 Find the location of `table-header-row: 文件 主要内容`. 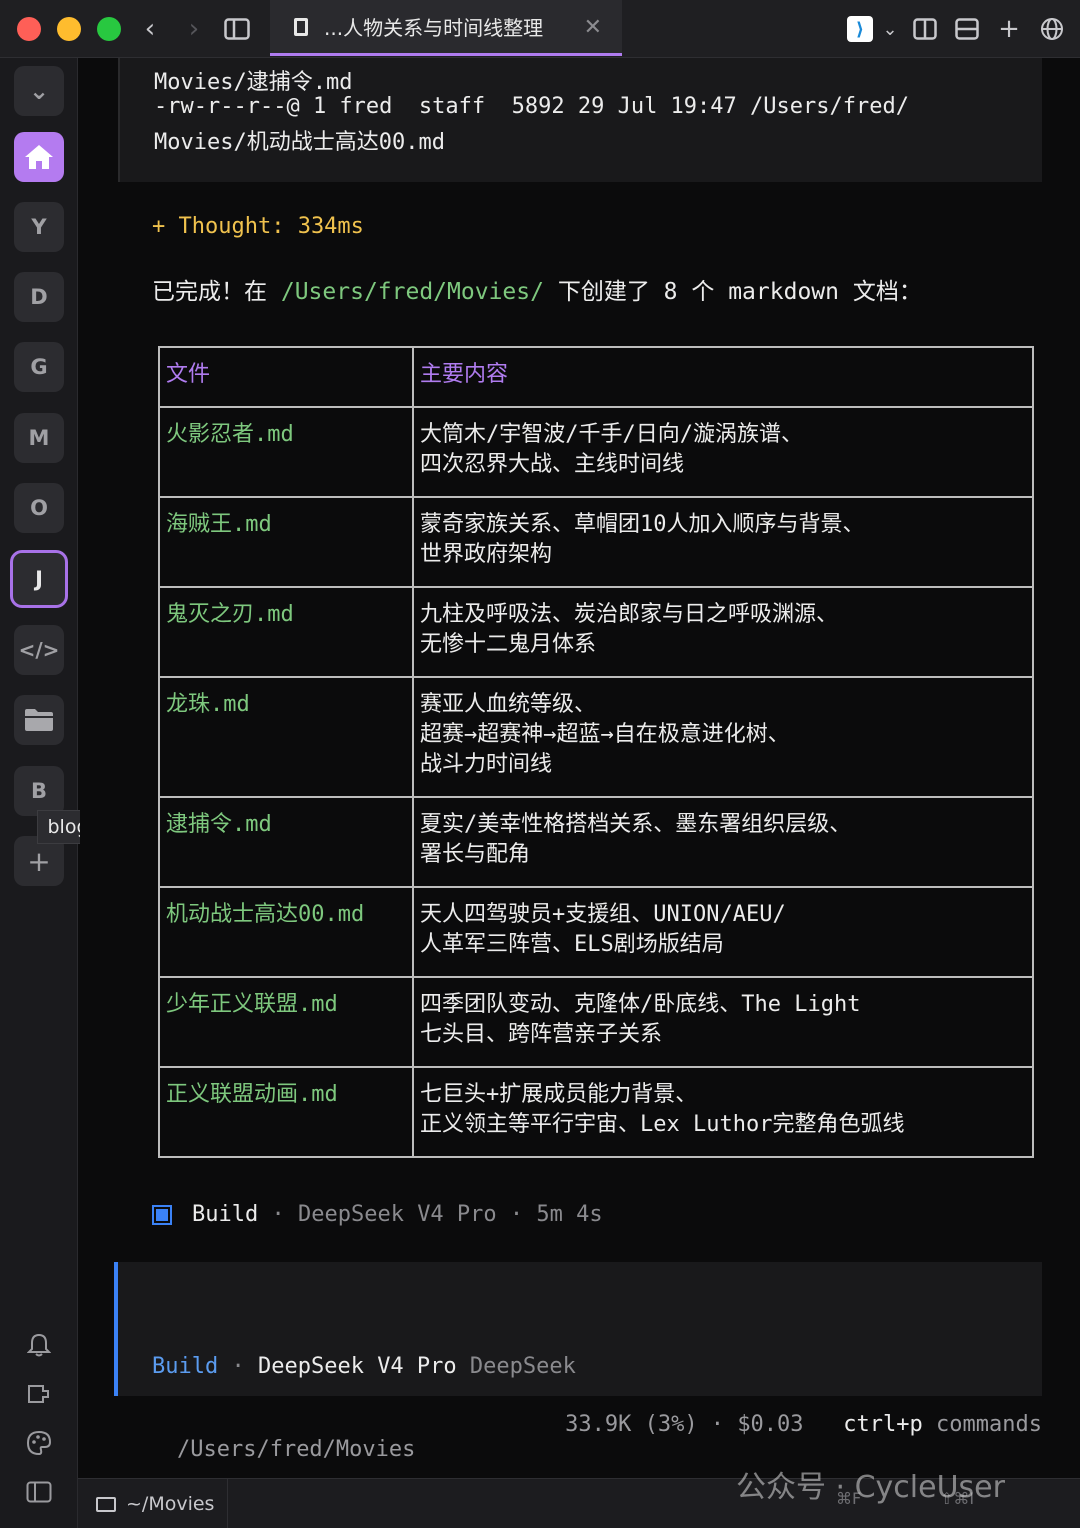

table-header-row: 文件 主要内容 is located at coordinates (596, 377).